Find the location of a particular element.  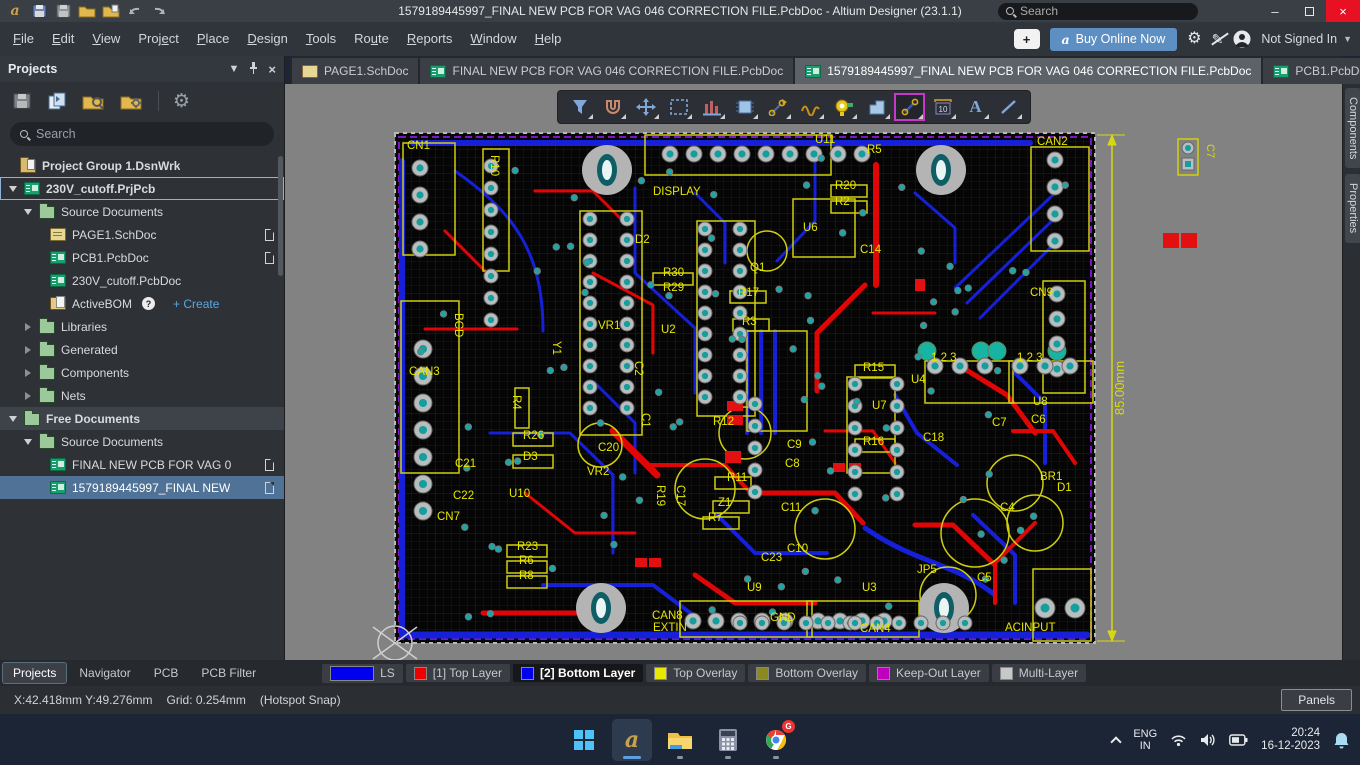

right-tab-components: Components is located at coordinates (1352, 128).